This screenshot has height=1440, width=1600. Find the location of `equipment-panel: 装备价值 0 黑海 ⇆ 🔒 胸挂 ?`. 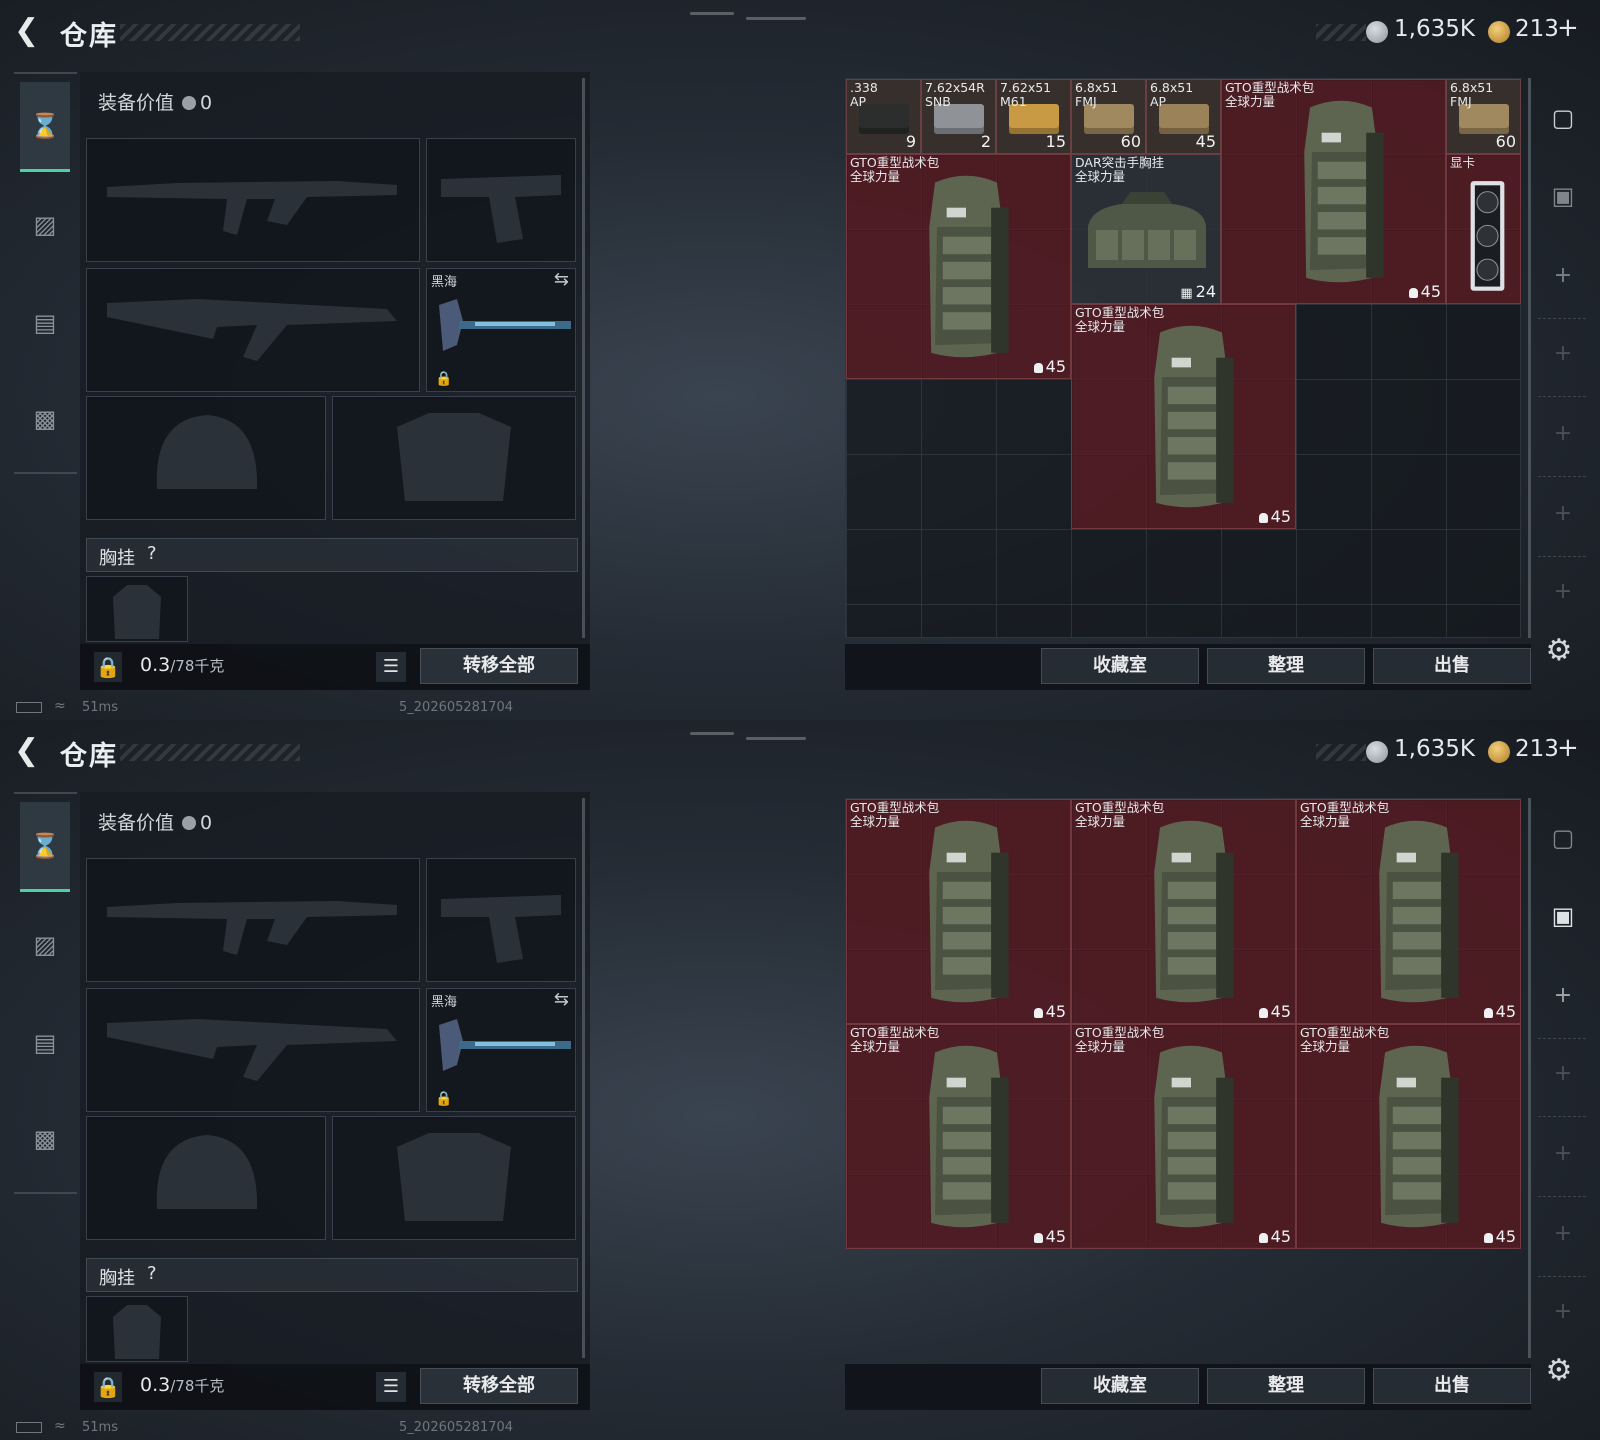

equipment-panel: 装备价值 0 黑海 ⇆ 🔒 胸挂 ? is located at coordinates (335, 1101).